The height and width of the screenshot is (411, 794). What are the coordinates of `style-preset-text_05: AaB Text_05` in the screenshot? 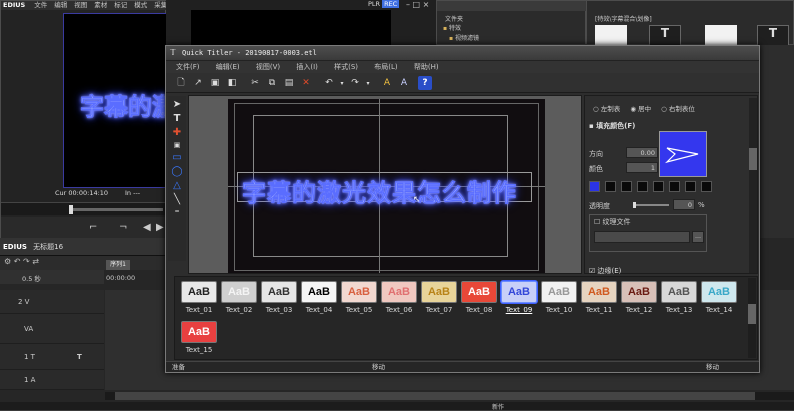 It's located at (359, 301).